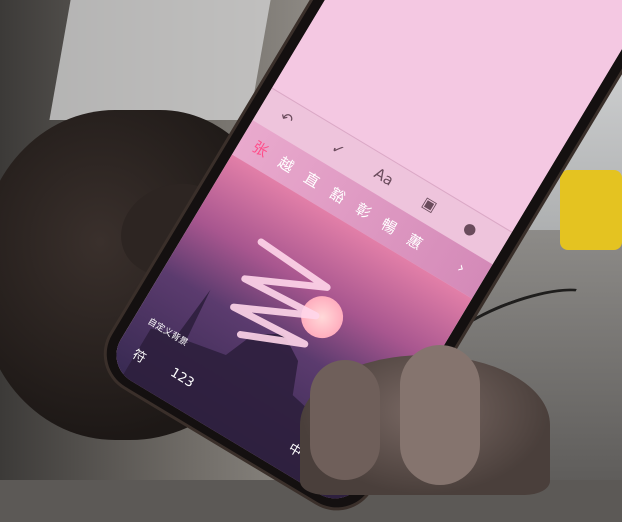 The width and height of the screenshot is (622, 522). I want to click on candidate-word: 蕙, so click(415, 242).